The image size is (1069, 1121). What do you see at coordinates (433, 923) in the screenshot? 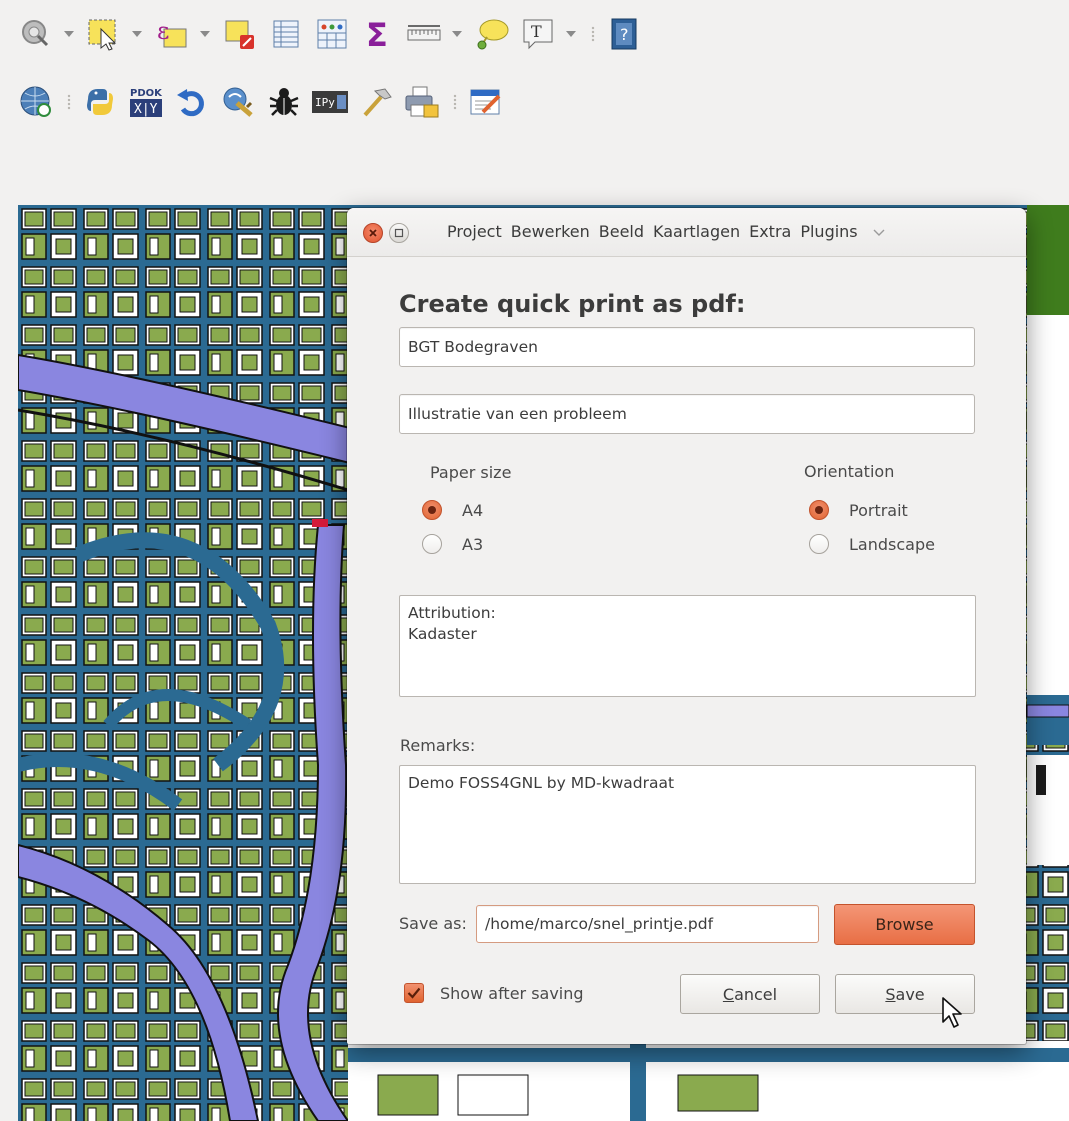
I see `save-as-label: Save as:` at bounding box center [433, 923].